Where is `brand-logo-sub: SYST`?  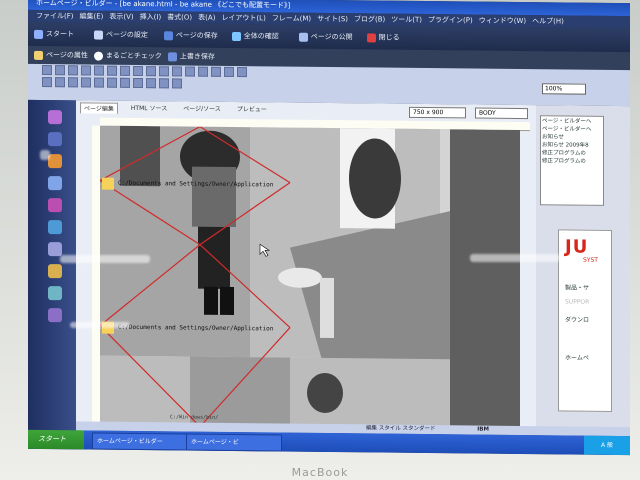
brand-logo-sub: SYST is located at coordinates (590, 260).